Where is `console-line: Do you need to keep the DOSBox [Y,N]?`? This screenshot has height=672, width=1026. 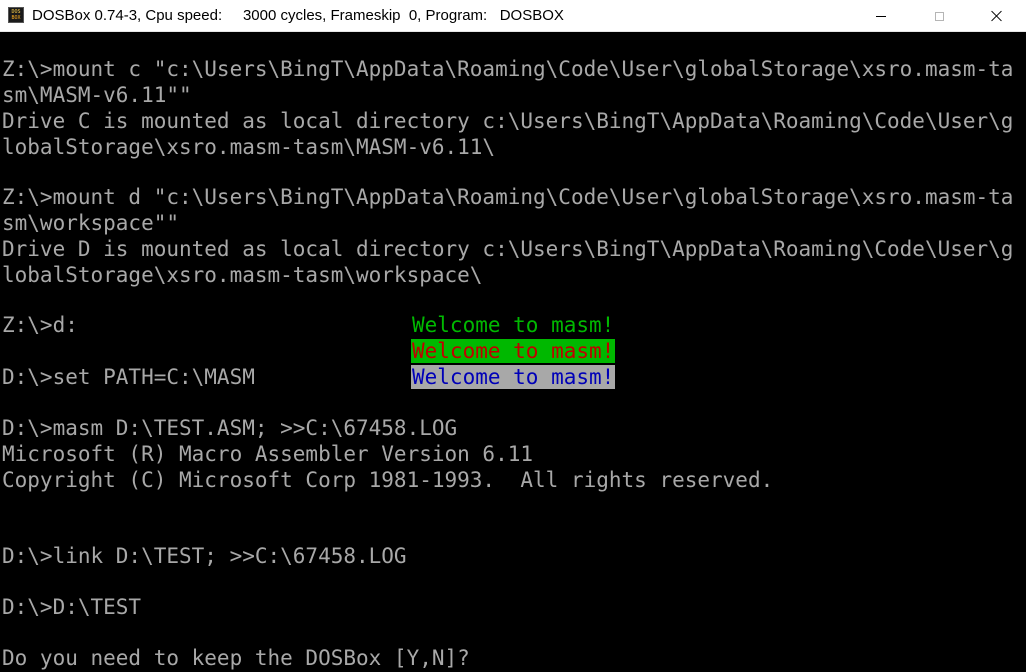 console-line: Do you need to keep the DOSBox [Y,N]? is located at coordinates (236, 658).